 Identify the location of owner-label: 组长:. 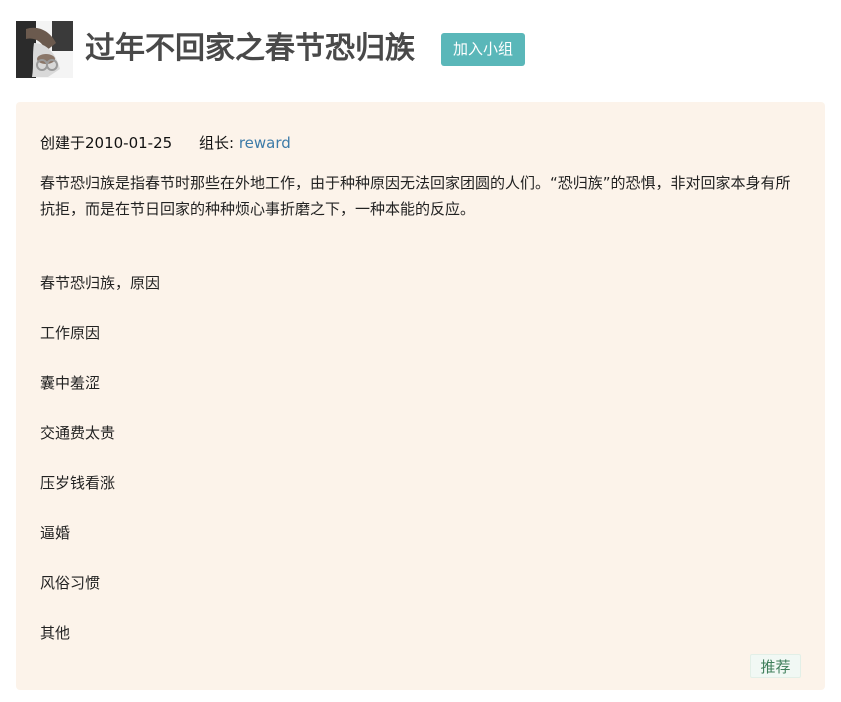
(216, 143).